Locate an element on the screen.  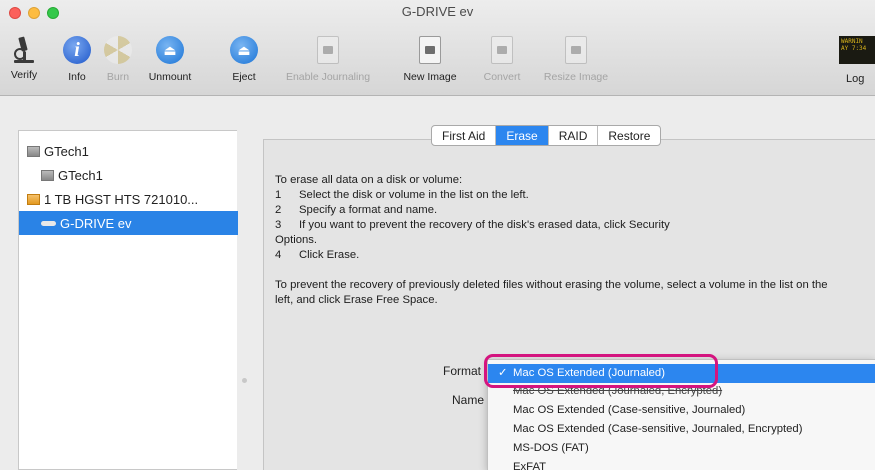
verify-label: Verify is located at coordinates (24, 75).